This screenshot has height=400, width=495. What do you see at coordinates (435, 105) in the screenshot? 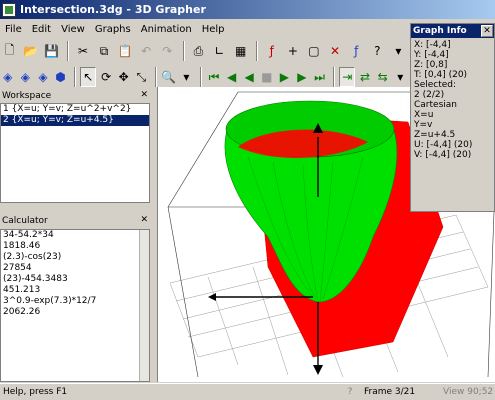
I see `graph-info-line: Cartesian` at bounding box center [435, 105].